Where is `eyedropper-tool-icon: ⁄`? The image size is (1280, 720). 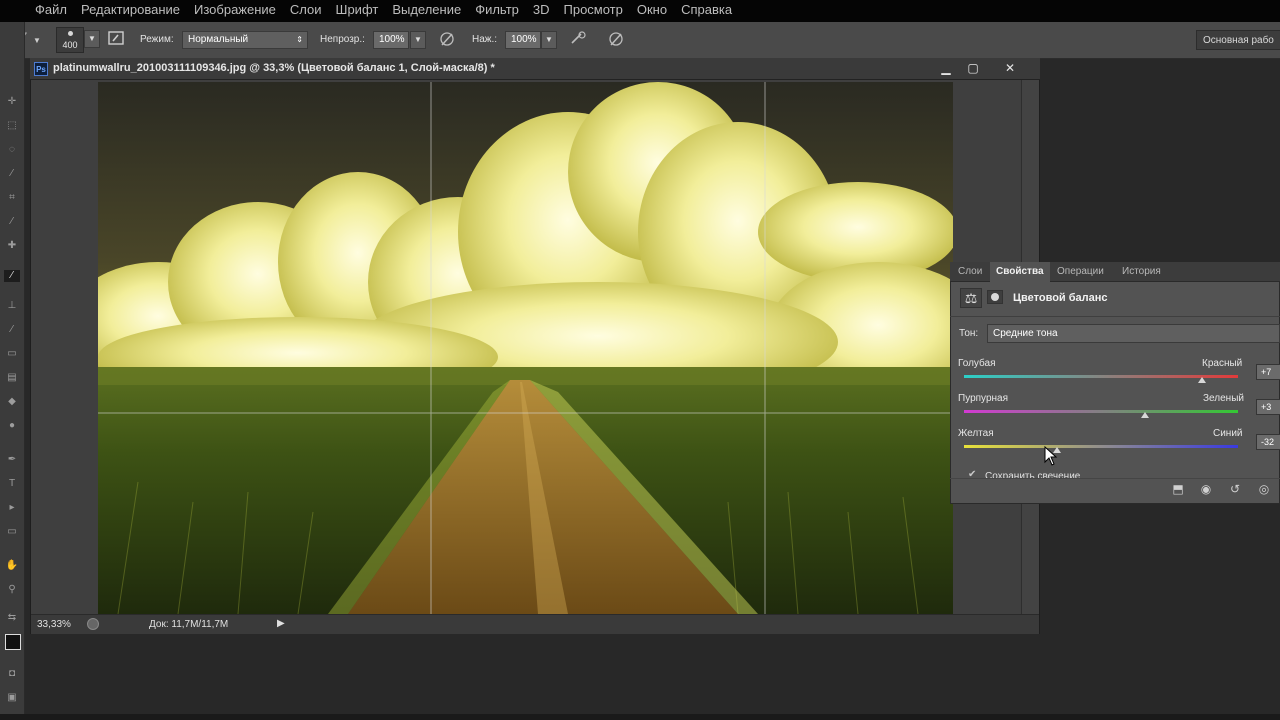
eyedropper-tool-icon: ⁄ is located at coordinates (12, 222).